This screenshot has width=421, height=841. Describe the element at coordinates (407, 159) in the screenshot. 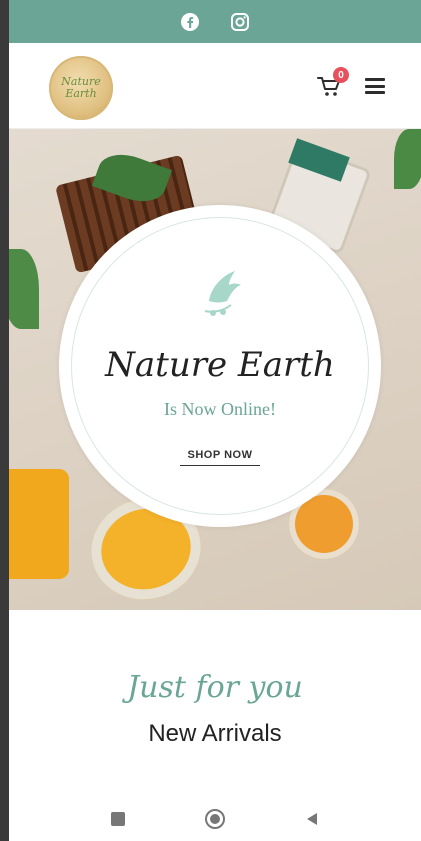

I see `leaf-right` at that location.